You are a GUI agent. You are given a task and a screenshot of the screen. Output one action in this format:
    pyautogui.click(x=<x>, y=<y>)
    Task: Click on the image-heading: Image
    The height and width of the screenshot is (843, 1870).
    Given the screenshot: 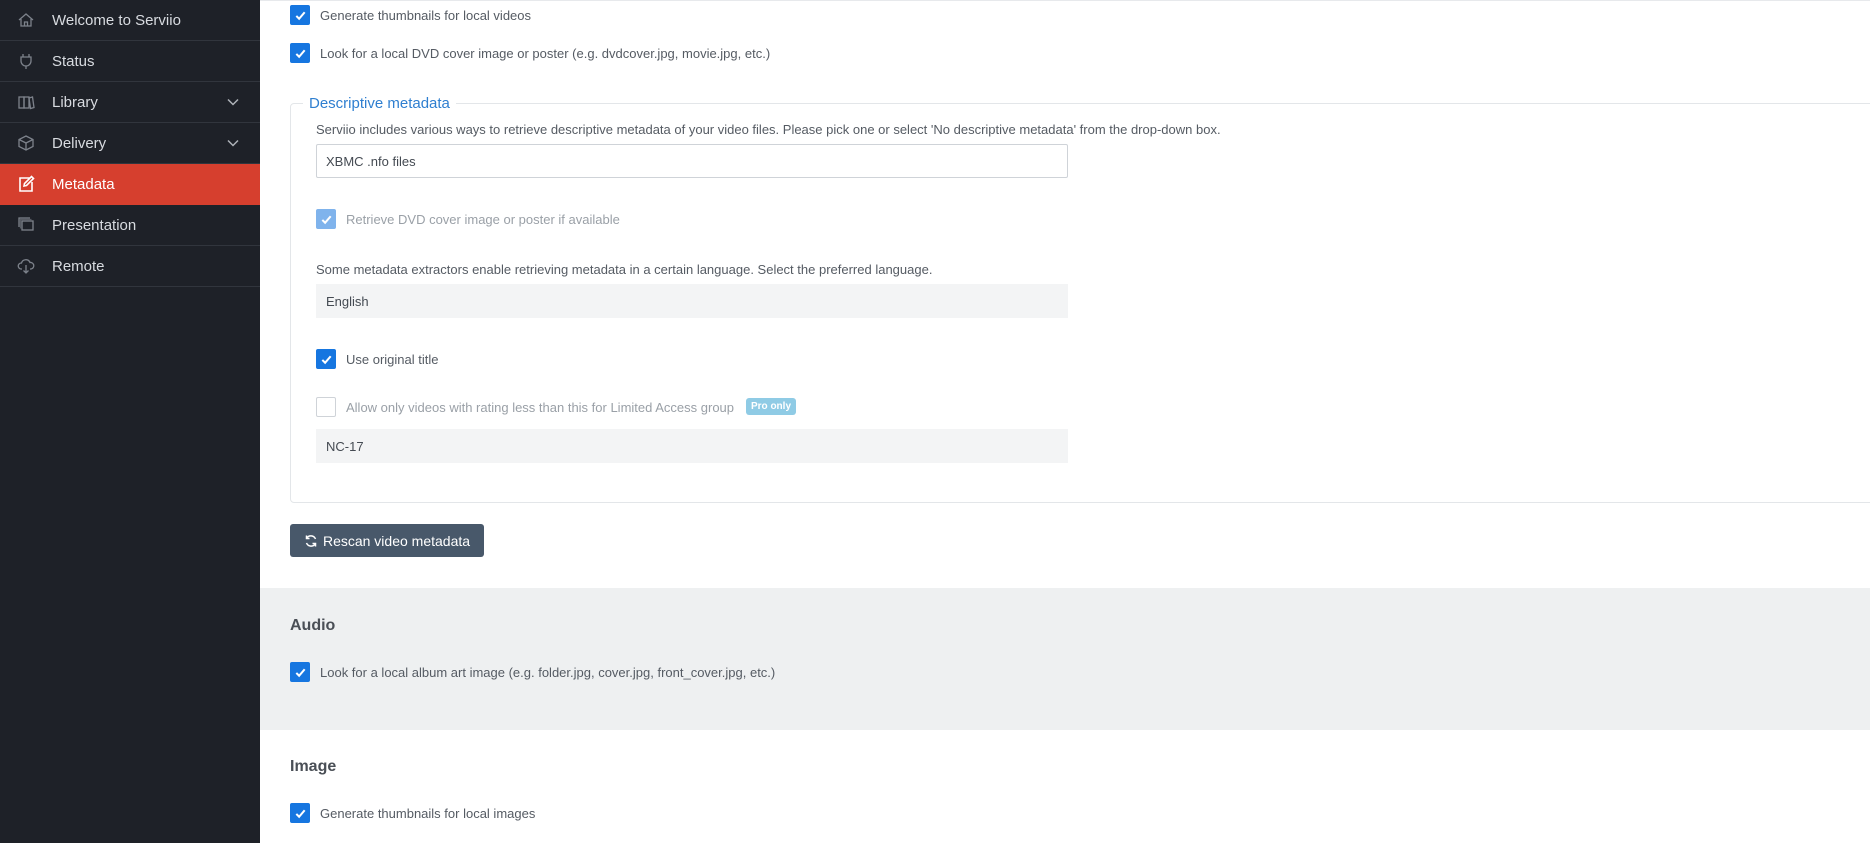 What is the action you would take?
    pyautogui.click(x=313, y=766)
    